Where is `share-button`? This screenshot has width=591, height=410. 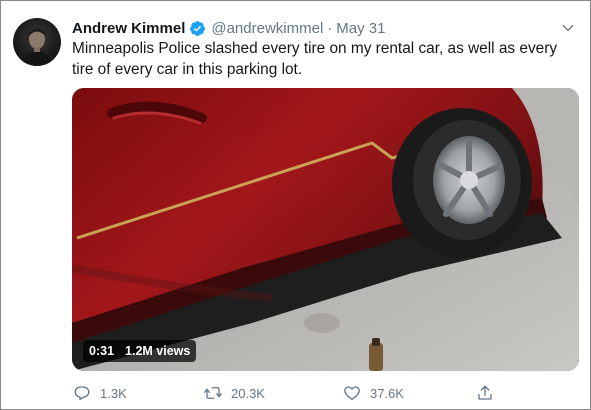 share-button is located at coordinates (485, 393).